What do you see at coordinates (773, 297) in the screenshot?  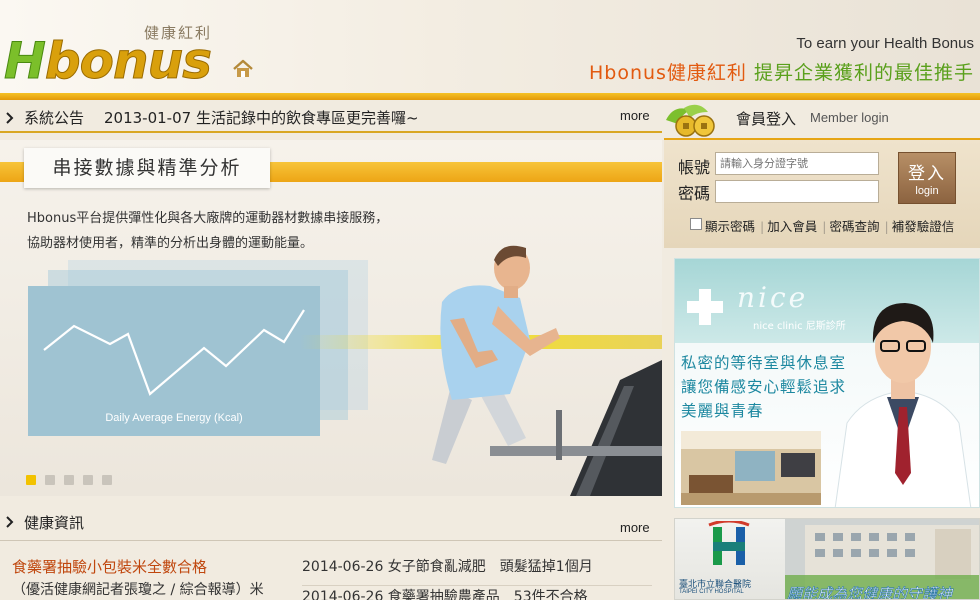 I see `nice-brand: nice` at bounding box center [773, 297].